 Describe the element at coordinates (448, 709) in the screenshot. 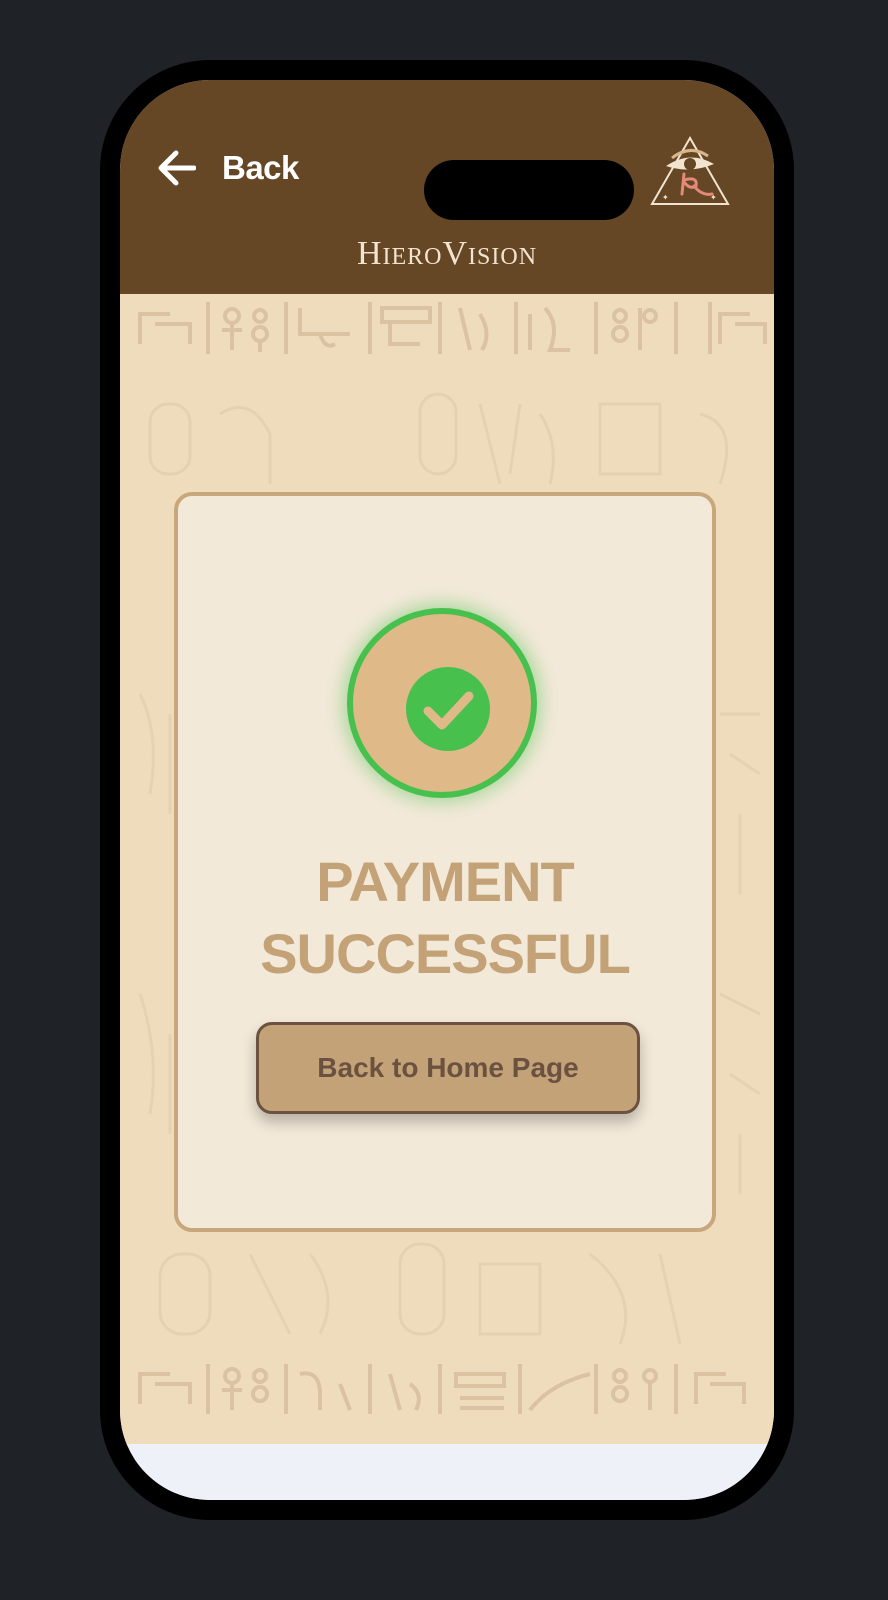

I see `checkmark-circle-icon` at that location.